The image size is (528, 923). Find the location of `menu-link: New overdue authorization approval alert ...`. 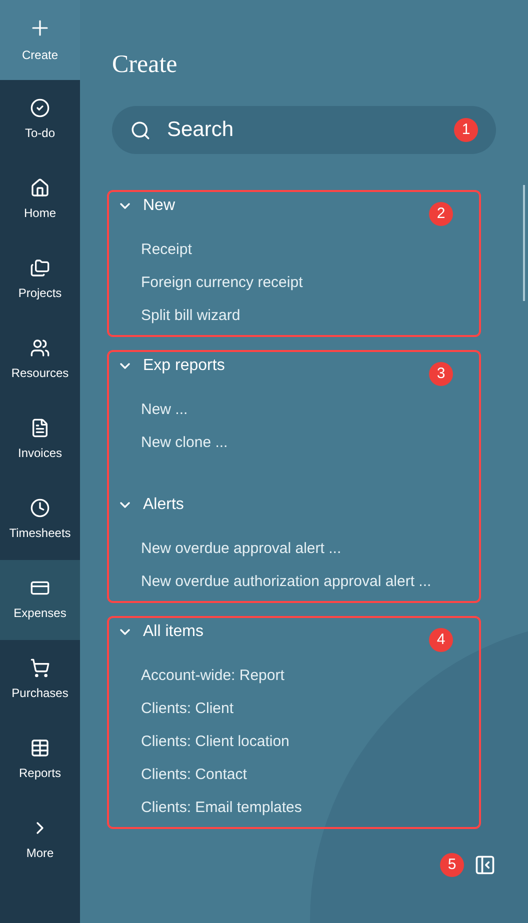

menu-link: New overdue authorization approval alert ... is located at coordinates (294, 582).